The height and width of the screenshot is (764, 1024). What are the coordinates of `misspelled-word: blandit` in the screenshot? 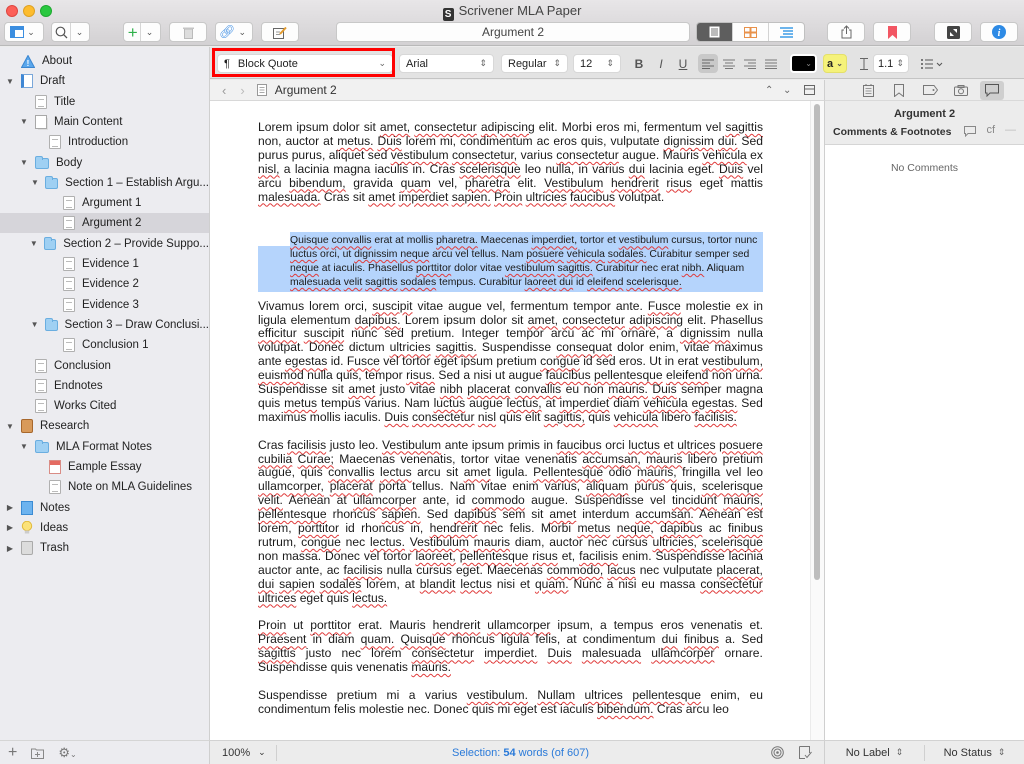 It's located at (438, 584).